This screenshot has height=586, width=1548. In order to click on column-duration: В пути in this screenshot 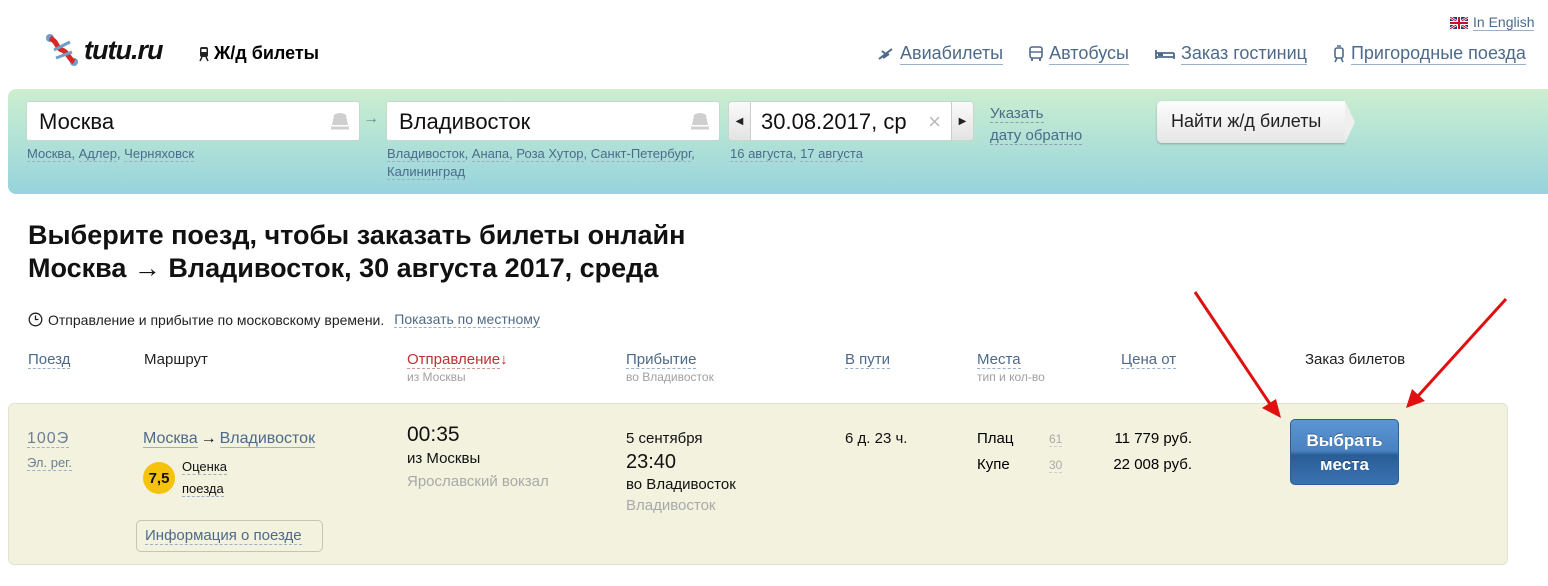, I will do `click(868, 360)`.